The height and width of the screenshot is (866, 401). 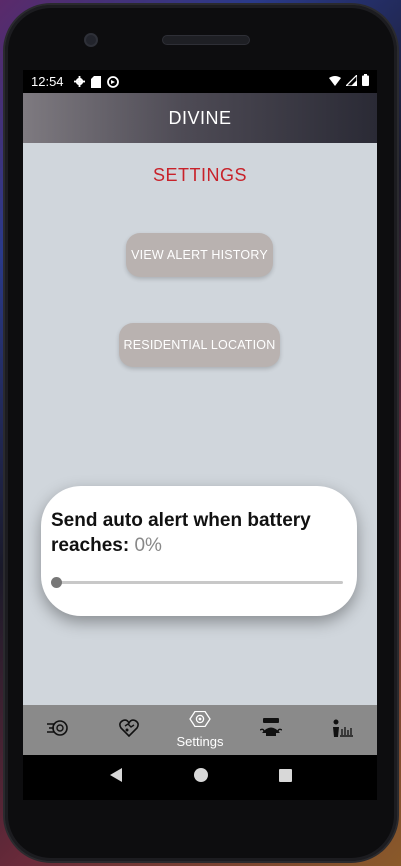 I want to click on app-title: DIVINE, so click(x=200, y=117).